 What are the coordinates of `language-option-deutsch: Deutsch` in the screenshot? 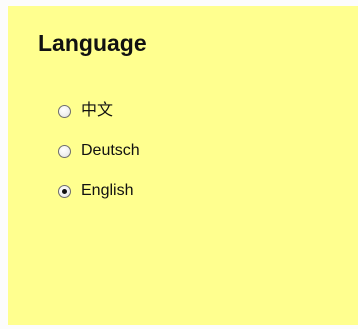 It's located at (99, 151).